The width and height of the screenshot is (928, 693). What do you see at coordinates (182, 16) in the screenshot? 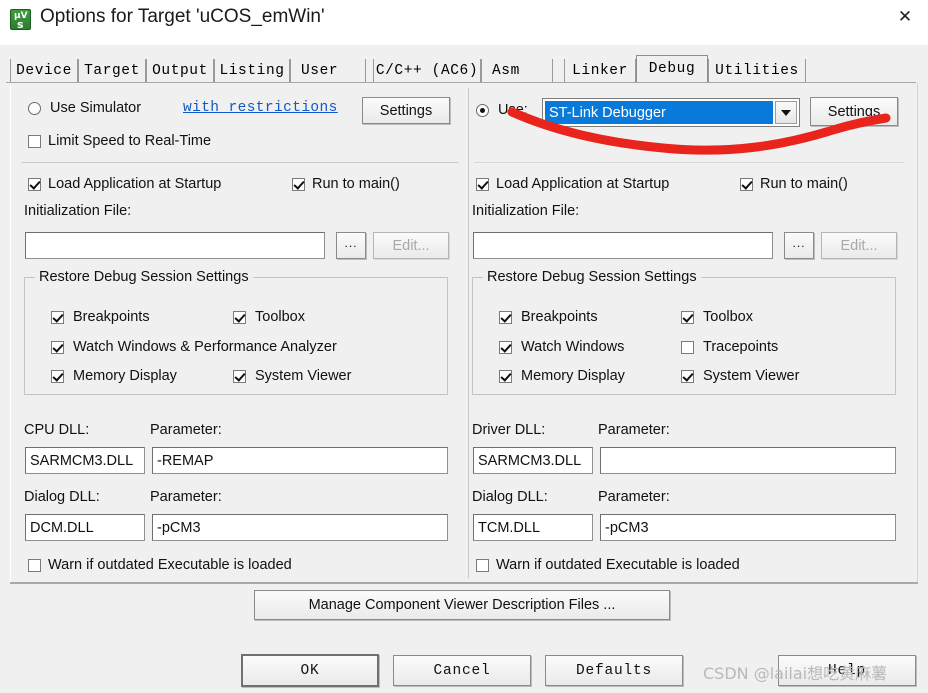
I see `window-title: Options for Target 'uCOS_emWin'` at bounding box center [182, 16].